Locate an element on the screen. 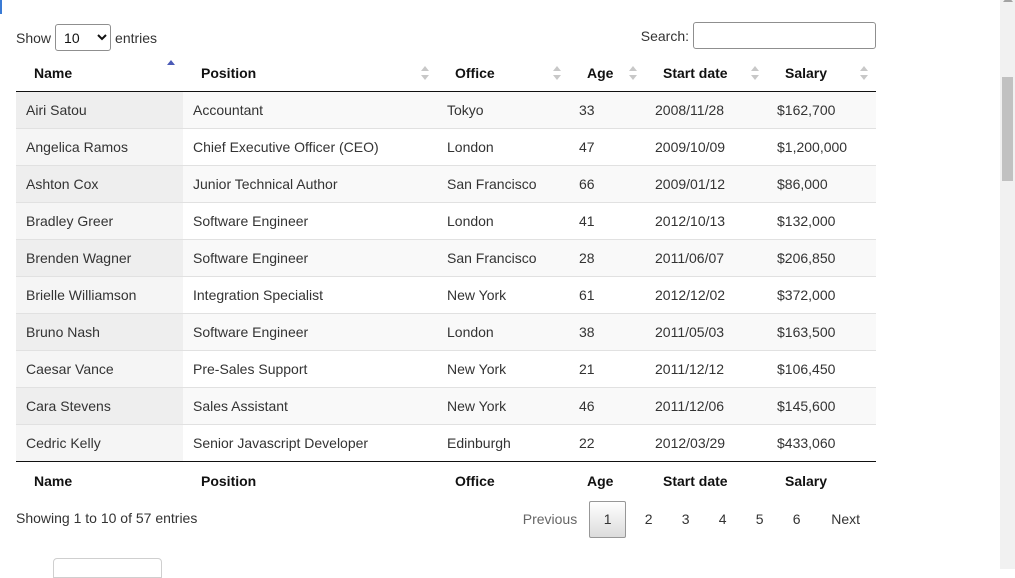  column-header-label: Name is located at coordinates (53, 73).